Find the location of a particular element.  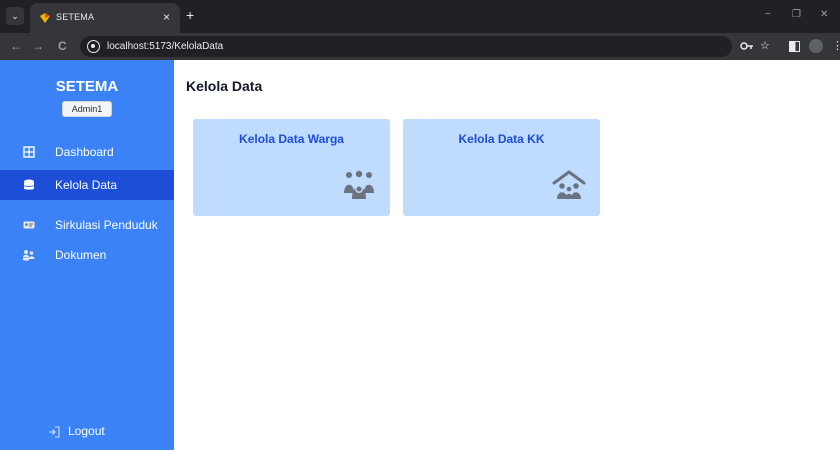

site-info-icon is located at coordinates (93, 46).